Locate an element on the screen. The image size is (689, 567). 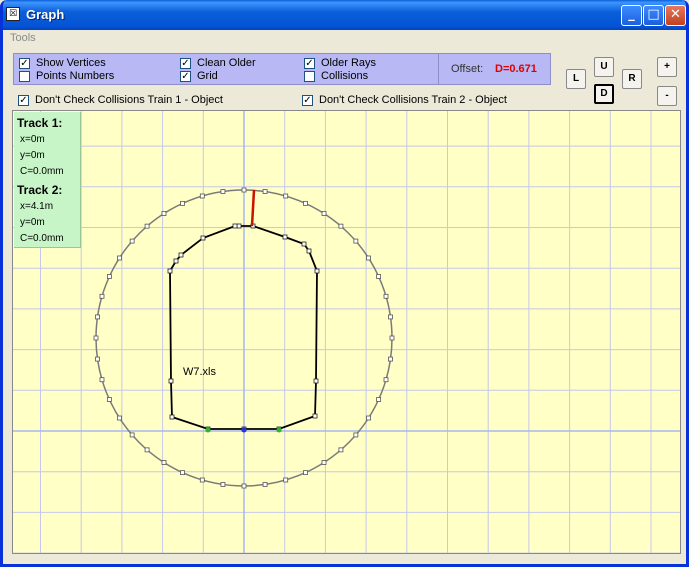
track-1-y: y=0m is located at coordinates (32, 155).